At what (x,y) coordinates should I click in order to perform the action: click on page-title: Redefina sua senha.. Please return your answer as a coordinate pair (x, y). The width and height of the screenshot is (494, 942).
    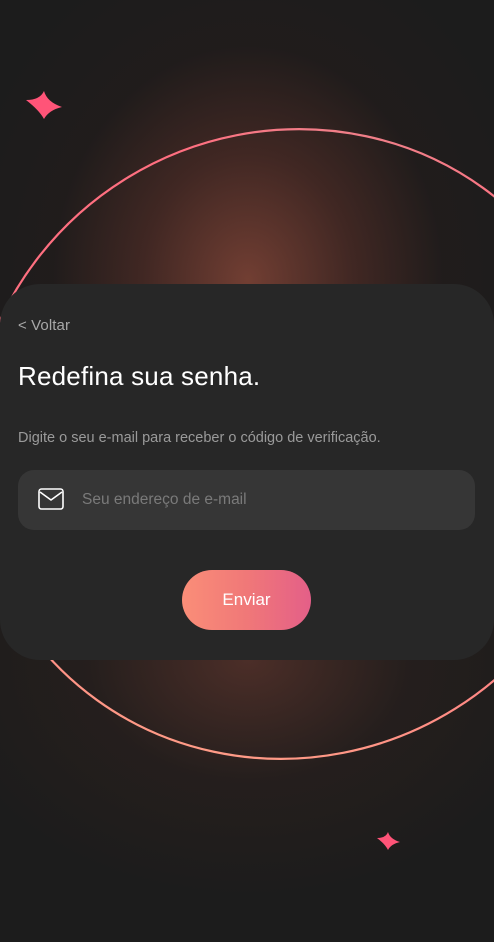
    Looking at the image, I should click on (139, 376).